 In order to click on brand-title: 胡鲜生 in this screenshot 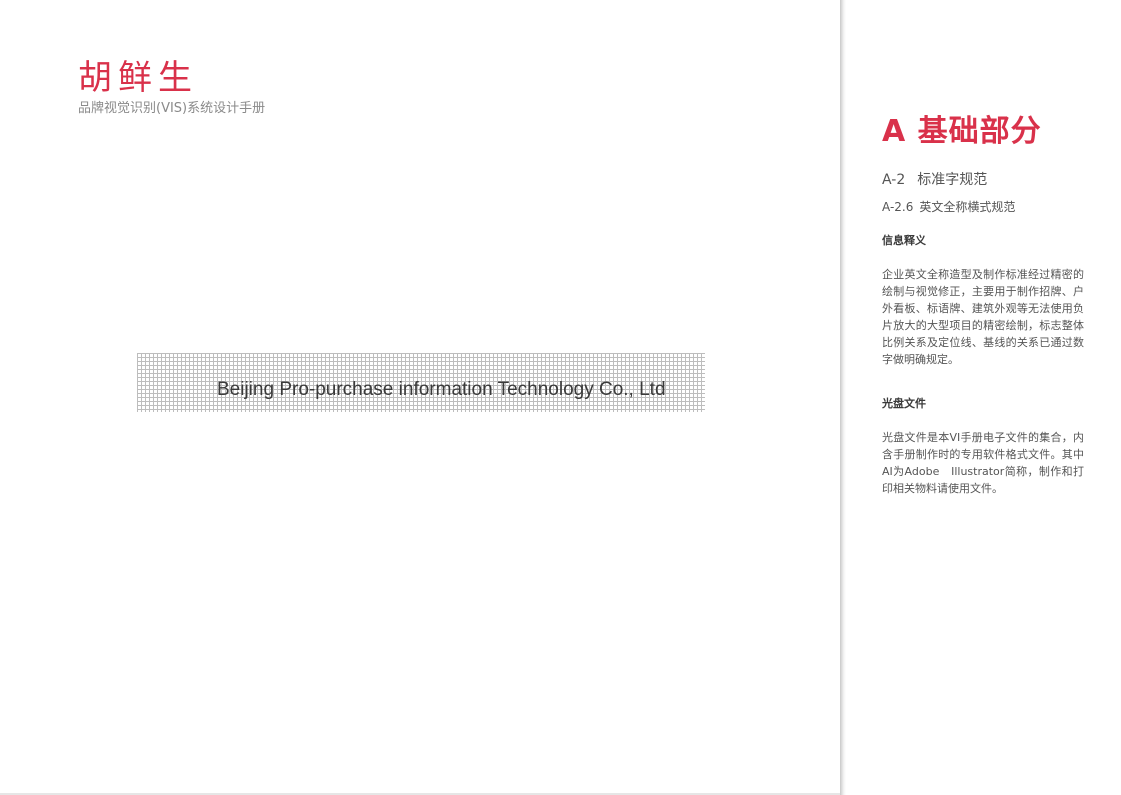, I will do `click(138, 78)`.